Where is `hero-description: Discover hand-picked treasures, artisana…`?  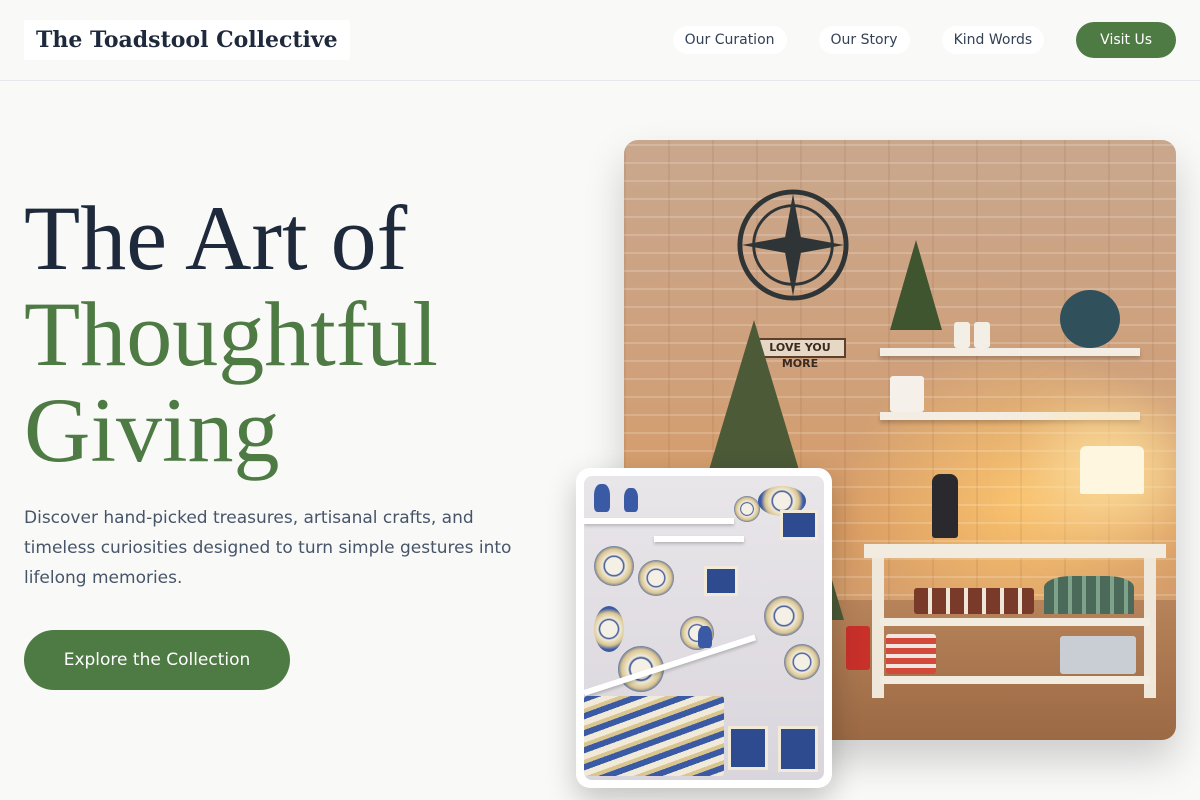 hero-description: Discover hand-picked treasures, artisana… is located at coordinates (268, 548).